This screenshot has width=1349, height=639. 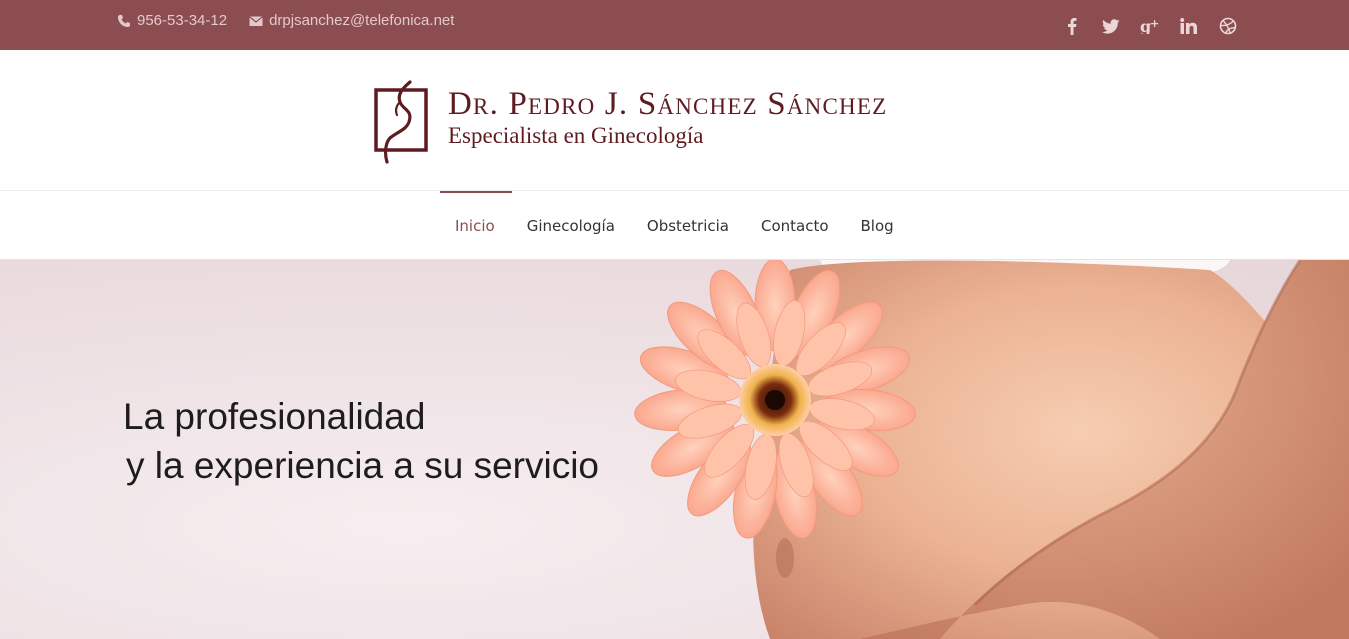 I want to click on google-plus-icon: g +, so click(x=1150, y=26).